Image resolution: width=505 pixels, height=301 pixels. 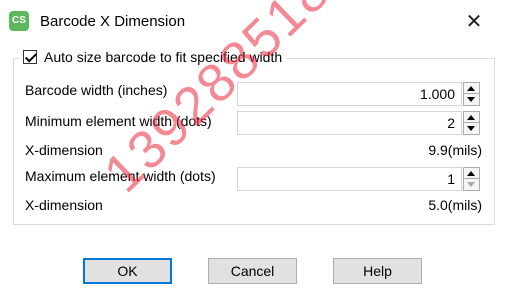 What do you see at coordinates (349, 179) in the screenshot?
I see `max-element-width-input: 1` at bounding box center [349, 179].